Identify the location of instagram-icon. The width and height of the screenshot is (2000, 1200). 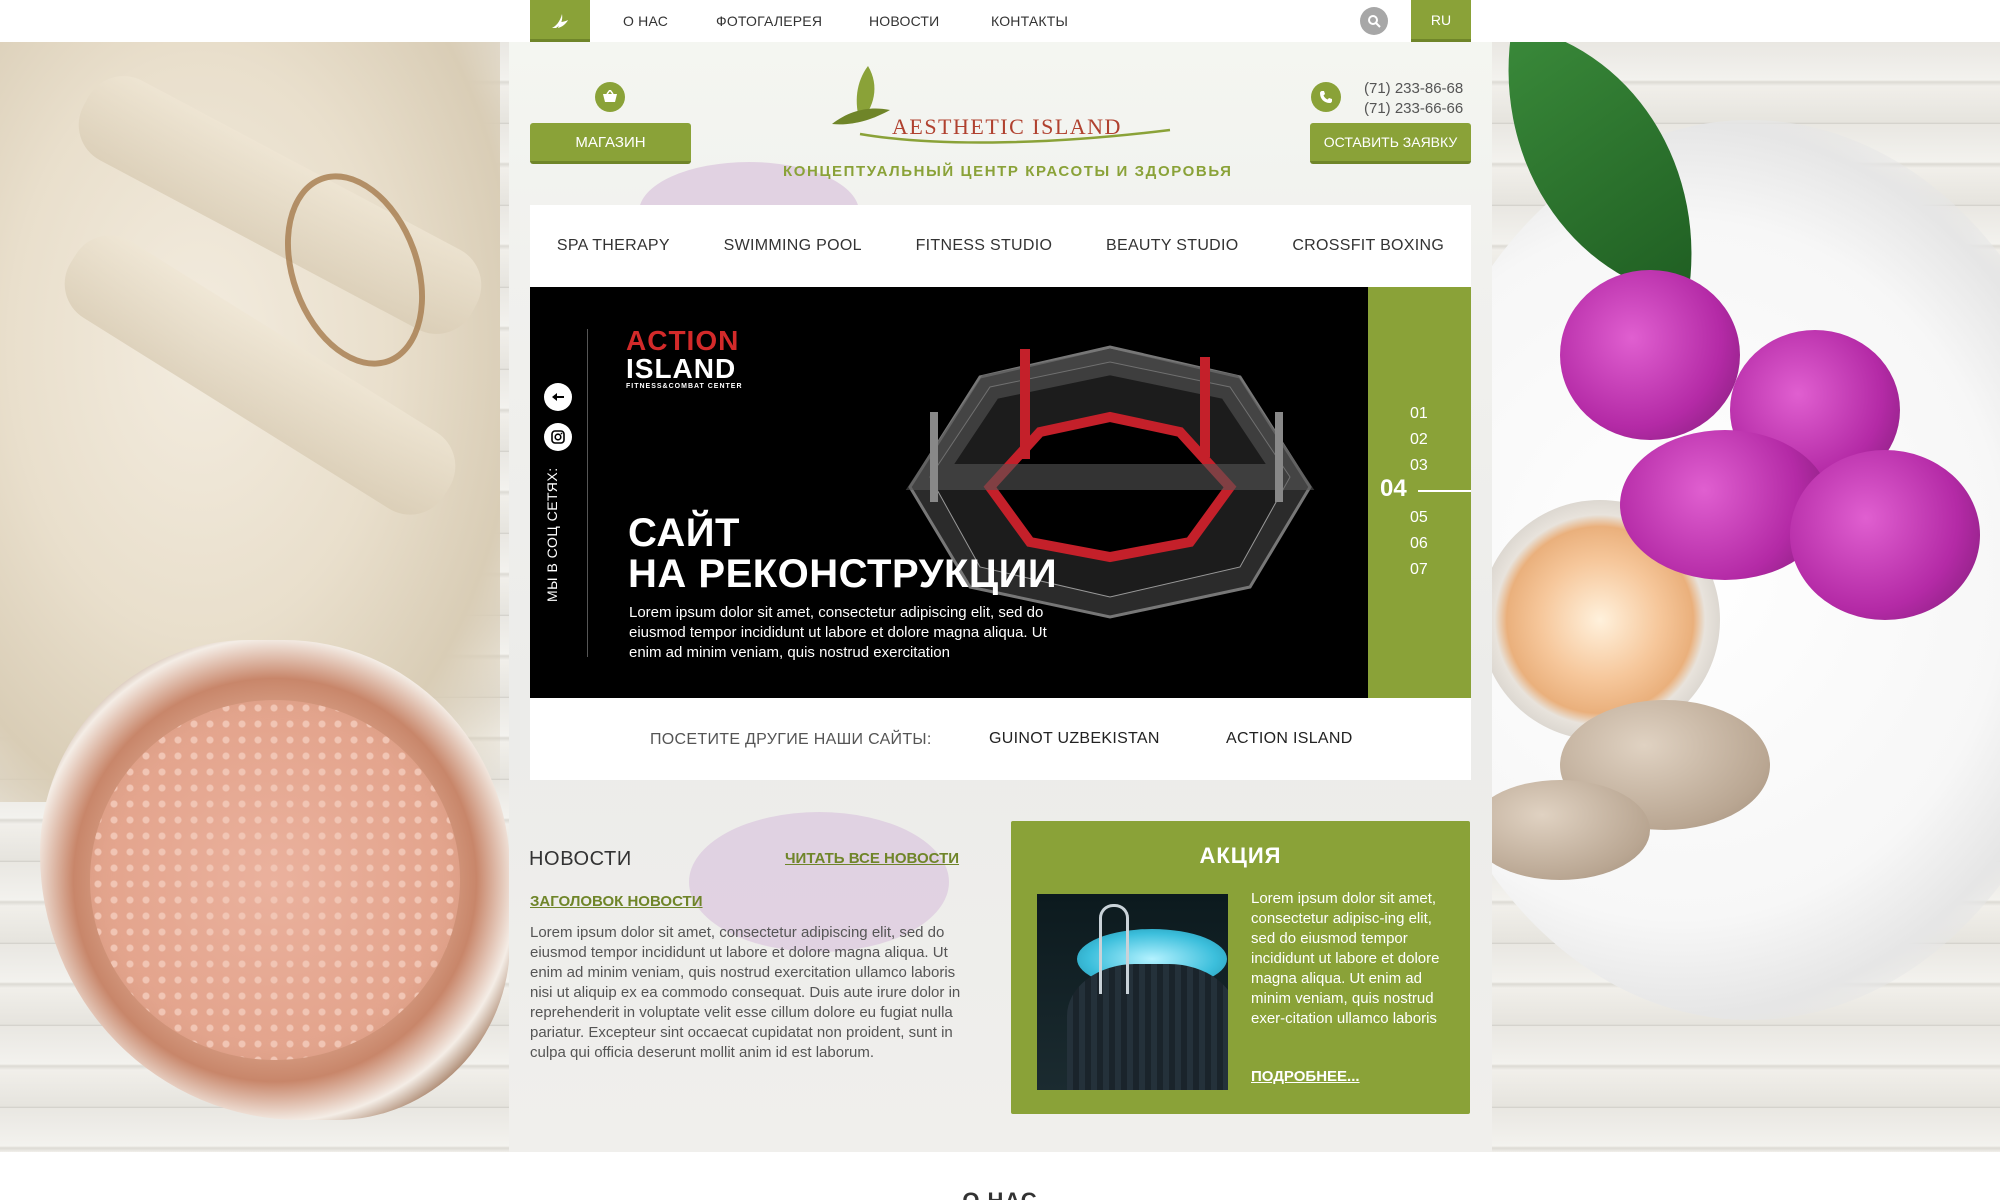
(558, 437).